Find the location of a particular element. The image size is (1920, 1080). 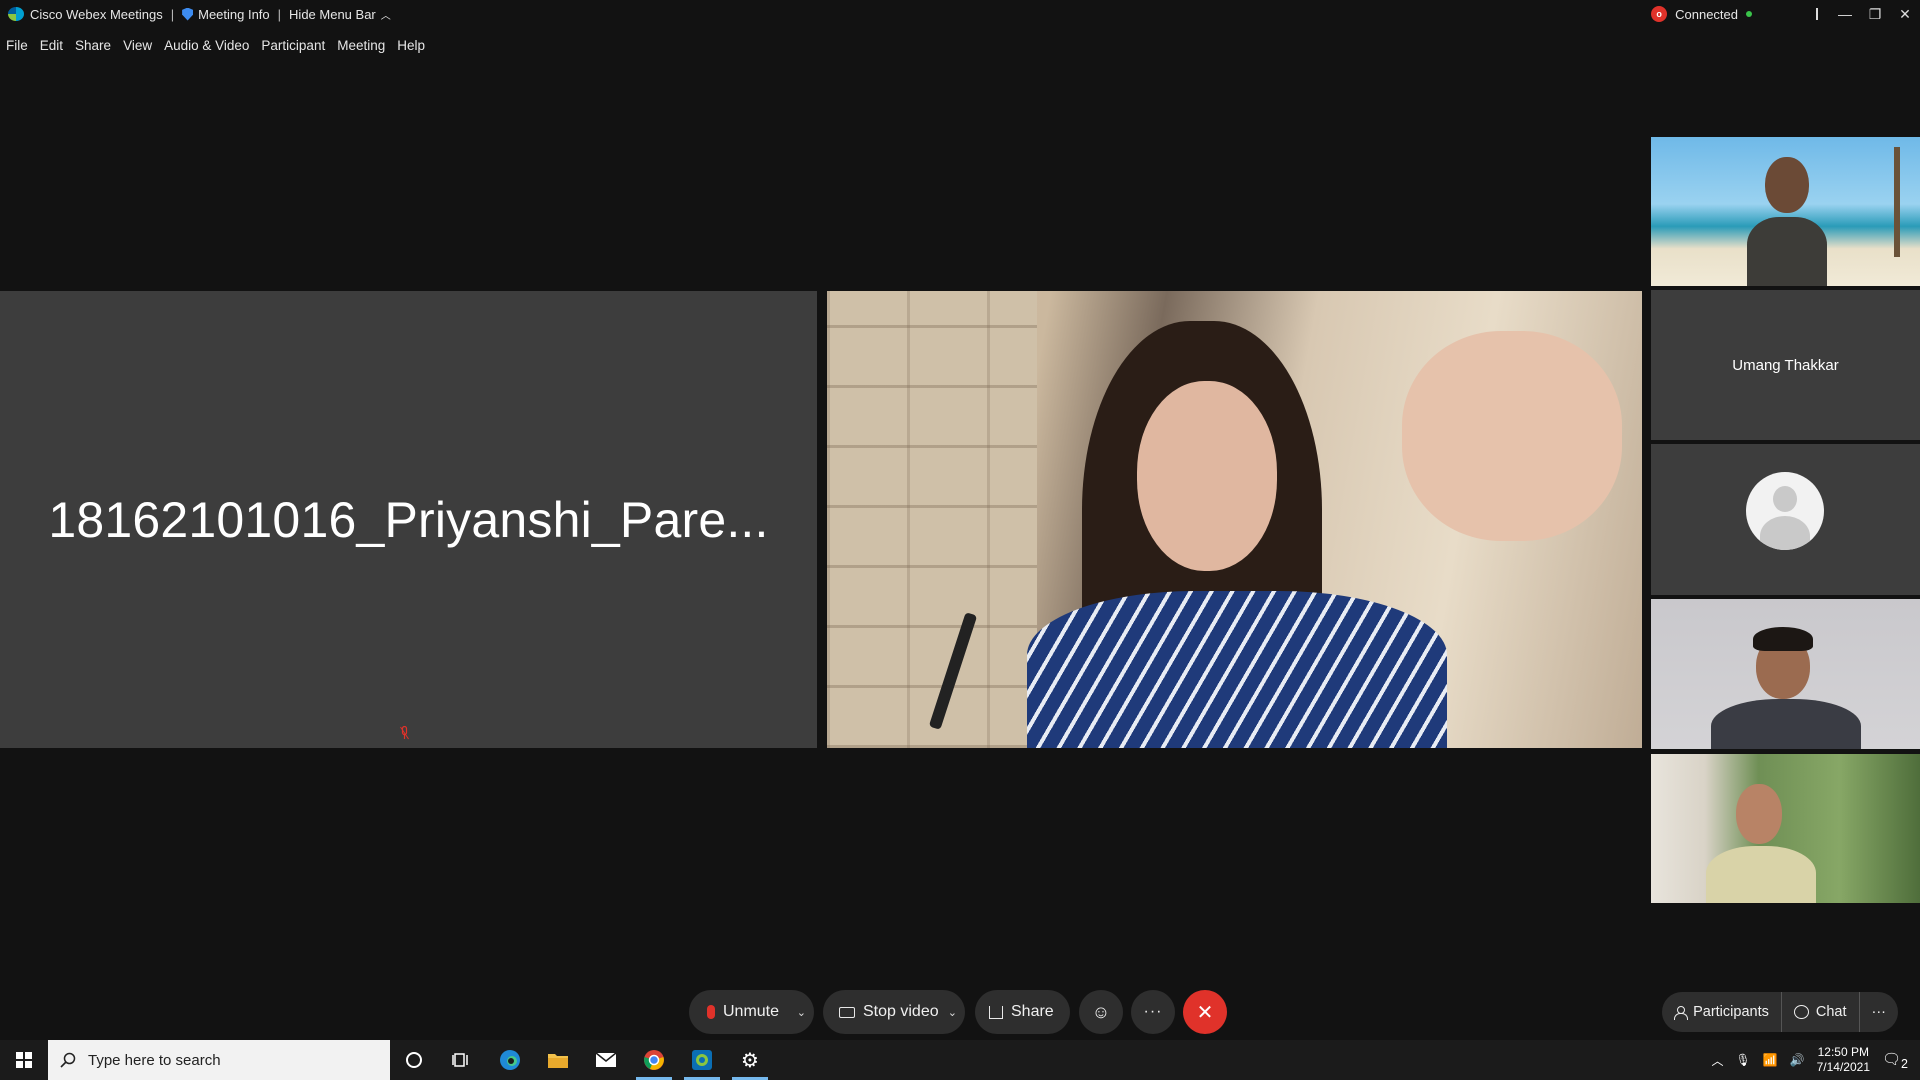

notification-count: 2 is located at coordinates (1904, 1063).